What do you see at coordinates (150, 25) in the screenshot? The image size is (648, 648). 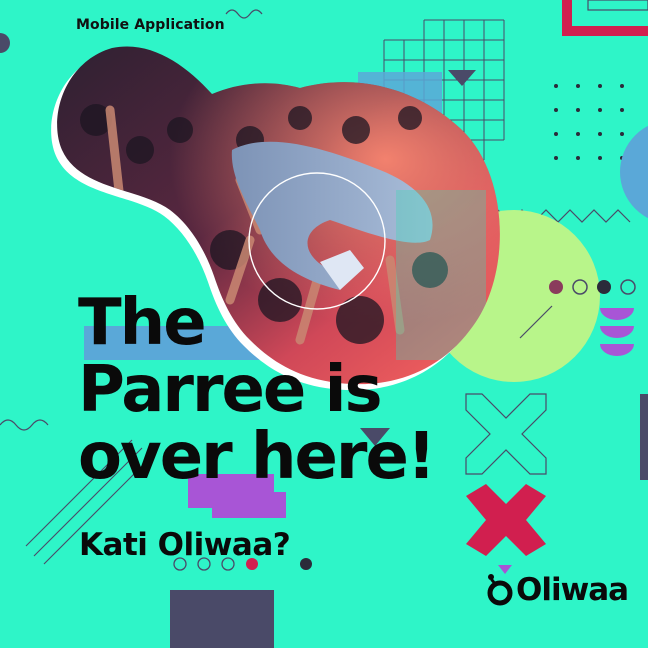 I see `kicker-label: Mobile Application` at bounding box center [150, 25].